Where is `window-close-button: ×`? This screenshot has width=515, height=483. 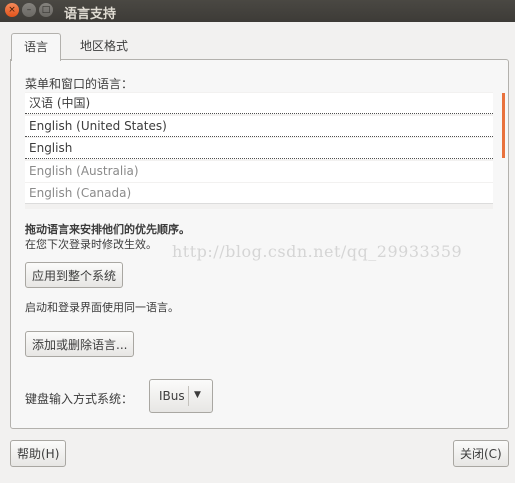
window-close-button: × is located at coordinates (12, 10).